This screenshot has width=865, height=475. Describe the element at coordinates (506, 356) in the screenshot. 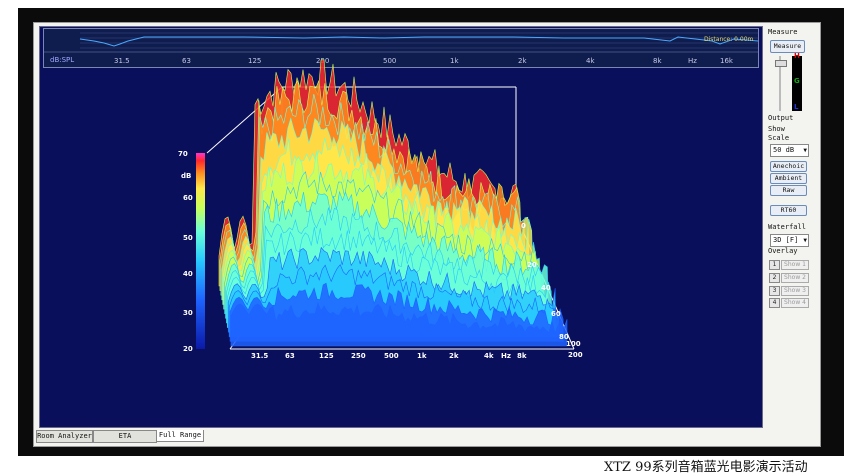

I see `freq-tick: Hz` at that location.